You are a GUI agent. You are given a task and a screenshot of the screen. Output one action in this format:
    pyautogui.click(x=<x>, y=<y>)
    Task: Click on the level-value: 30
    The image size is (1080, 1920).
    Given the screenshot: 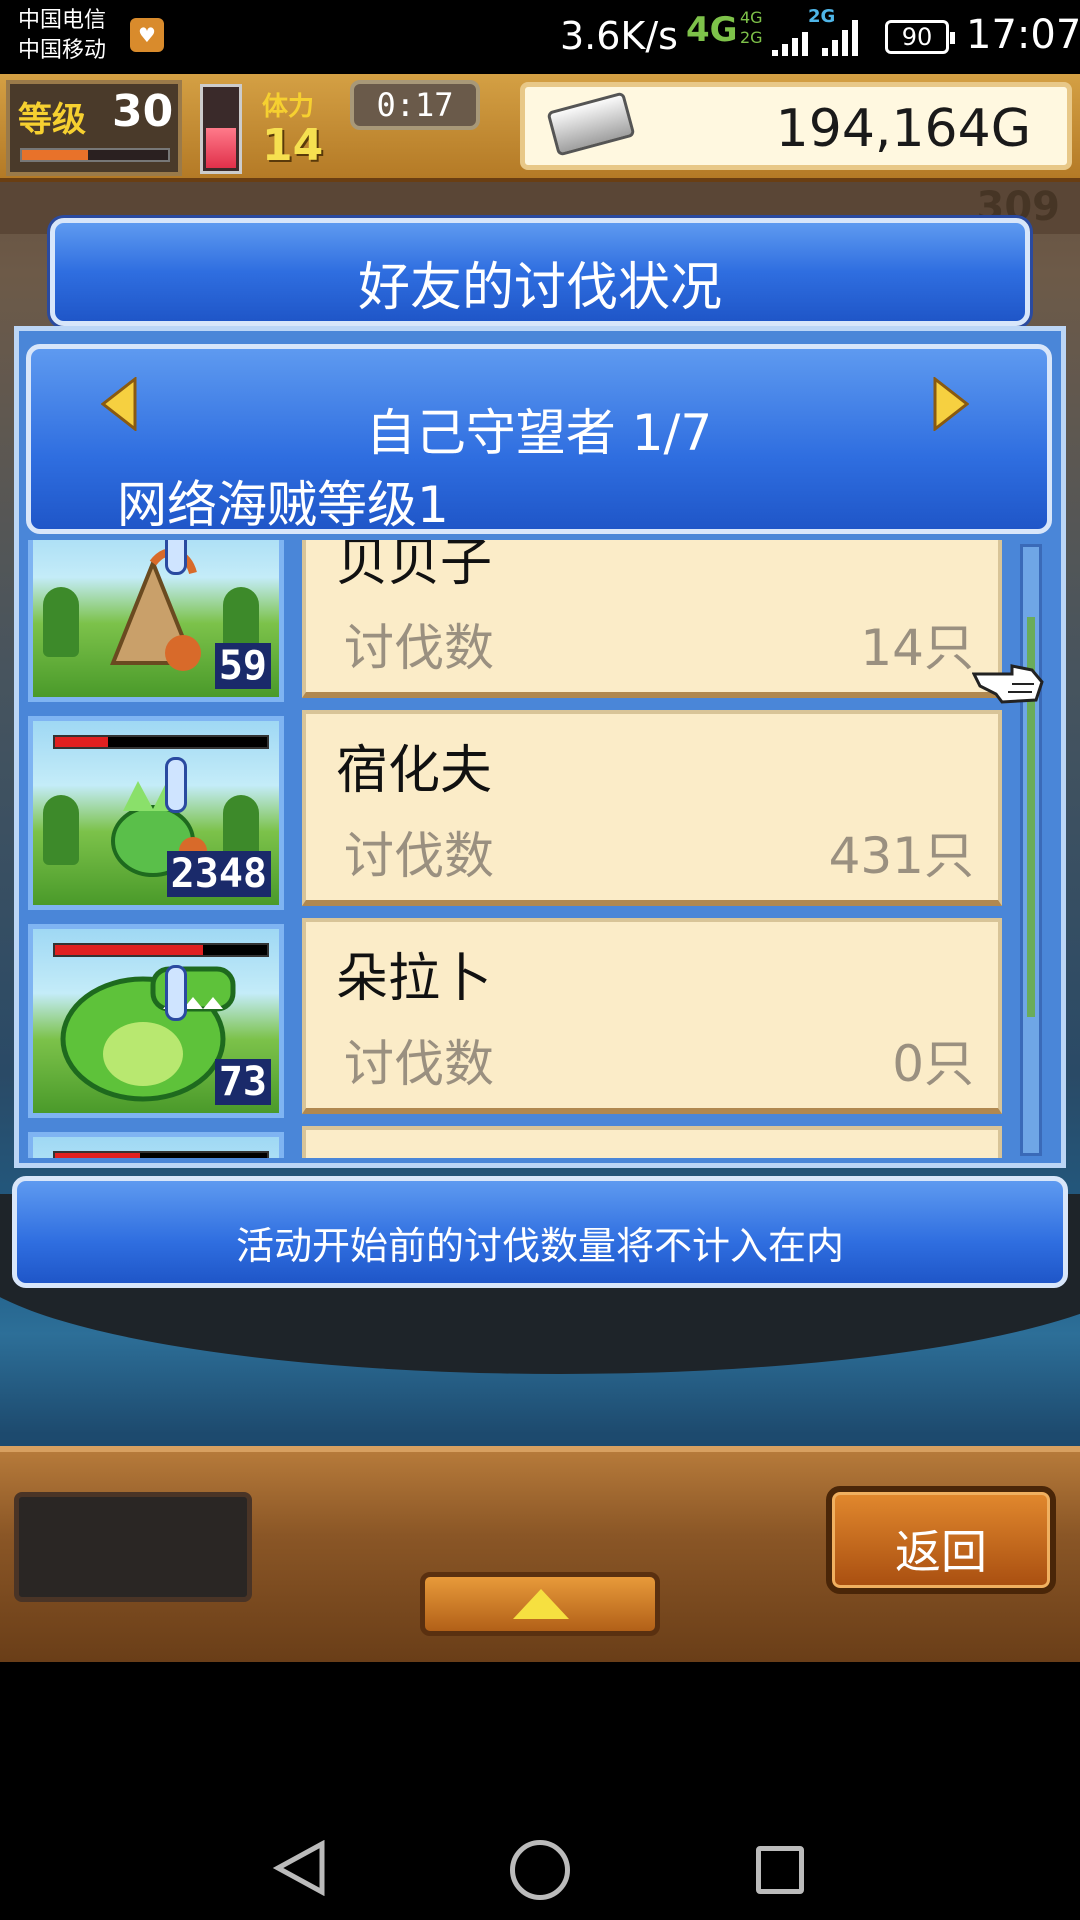 What is the action you would take?
    pyautogui.click(x=143, y=111)
    